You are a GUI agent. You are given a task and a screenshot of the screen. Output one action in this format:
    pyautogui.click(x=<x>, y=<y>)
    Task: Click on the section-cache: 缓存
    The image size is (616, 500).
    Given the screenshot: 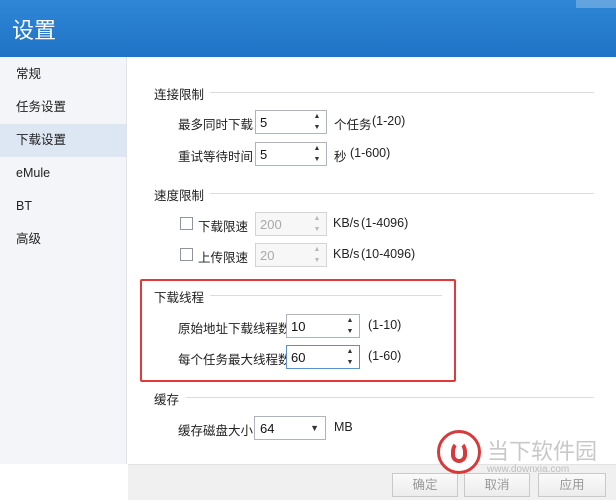 What is the action you would take?
    pyautogui.click(x=374, y=398)
    